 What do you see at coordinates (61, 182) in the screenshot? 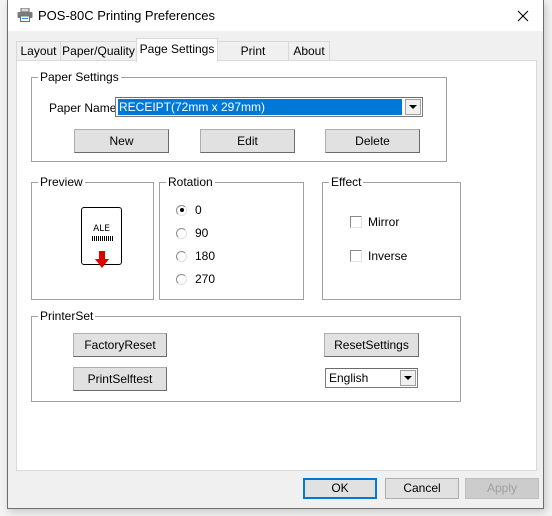
I see `preview-legend: Preview` at bounding box center [61, 182].